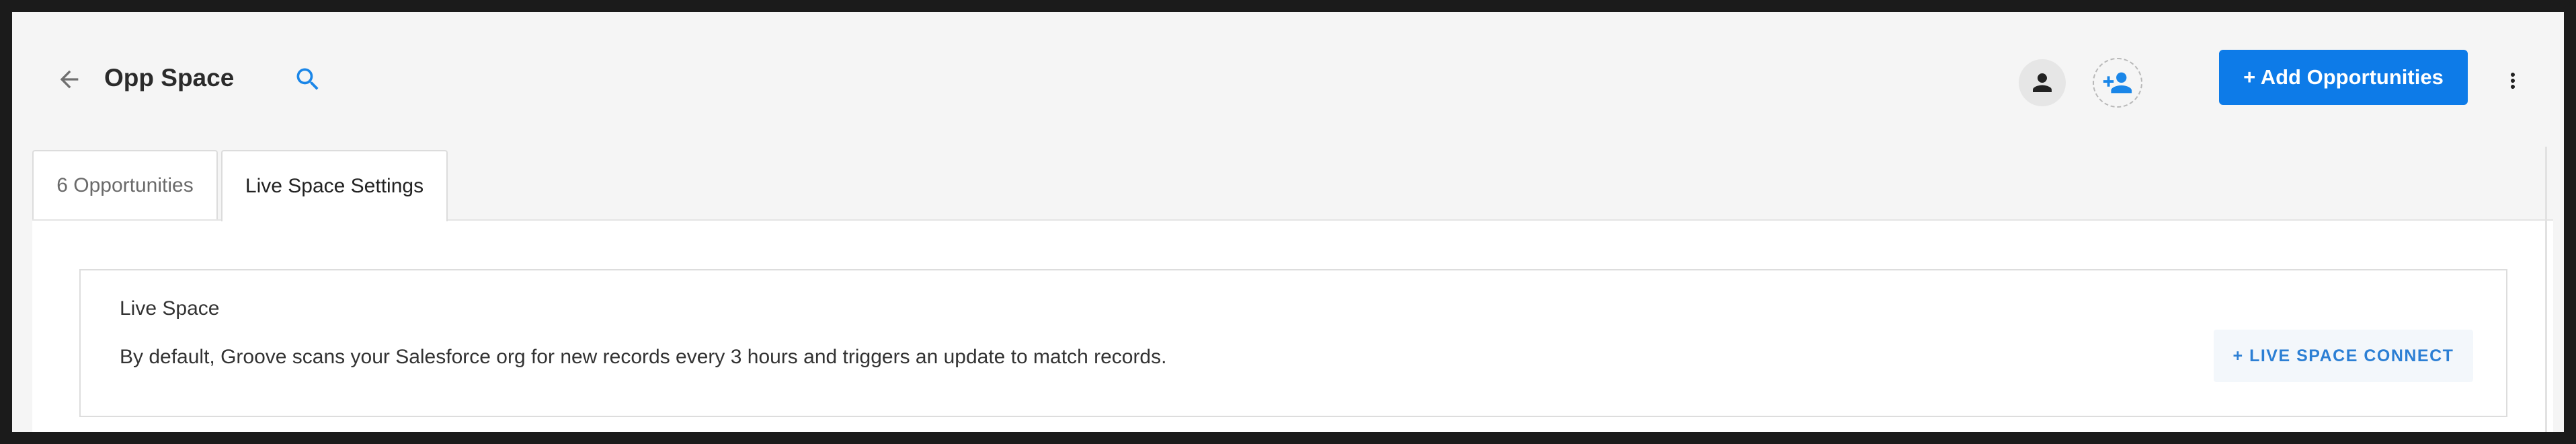 The height and width of the screenshot is (444, 2576). I want to click on more-vertical-icon, so click(2513, 81).